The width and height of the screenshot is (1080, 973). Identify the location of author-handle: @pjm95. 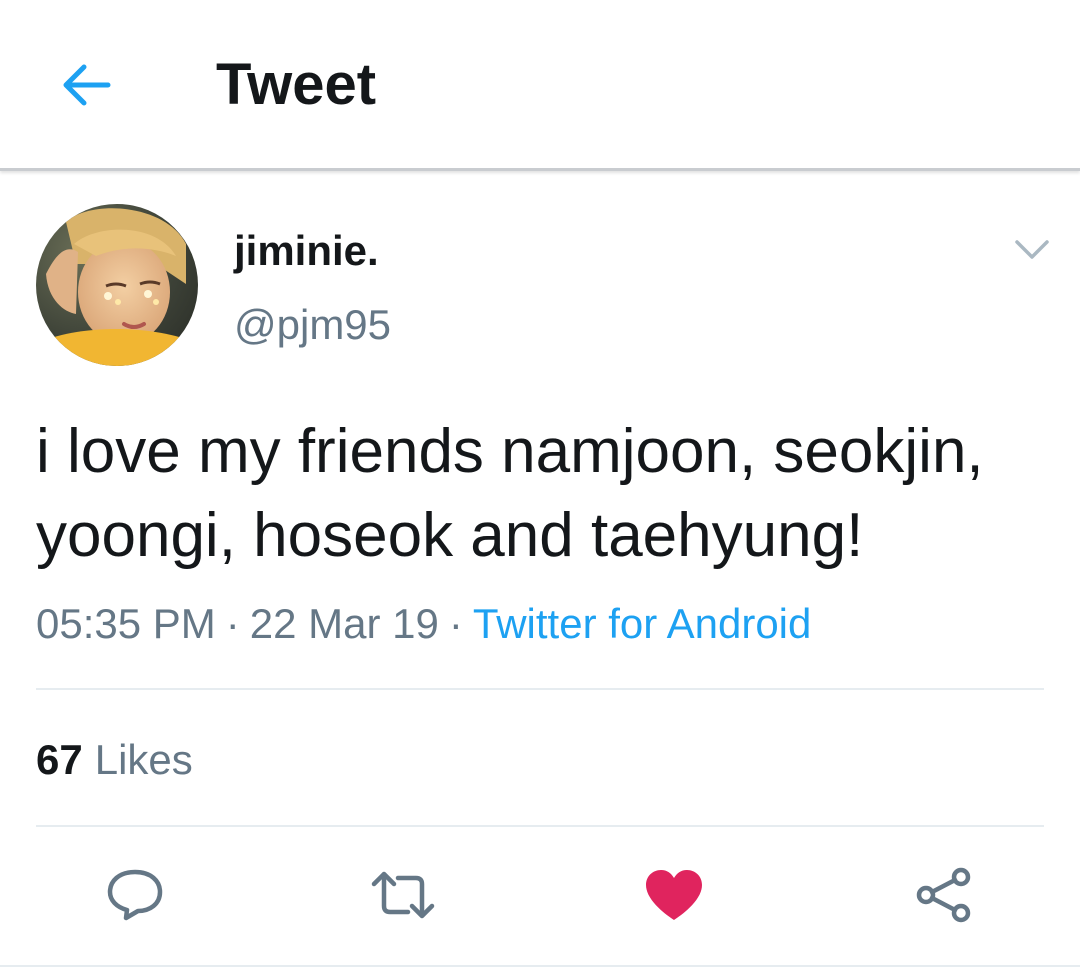
(312, 325).